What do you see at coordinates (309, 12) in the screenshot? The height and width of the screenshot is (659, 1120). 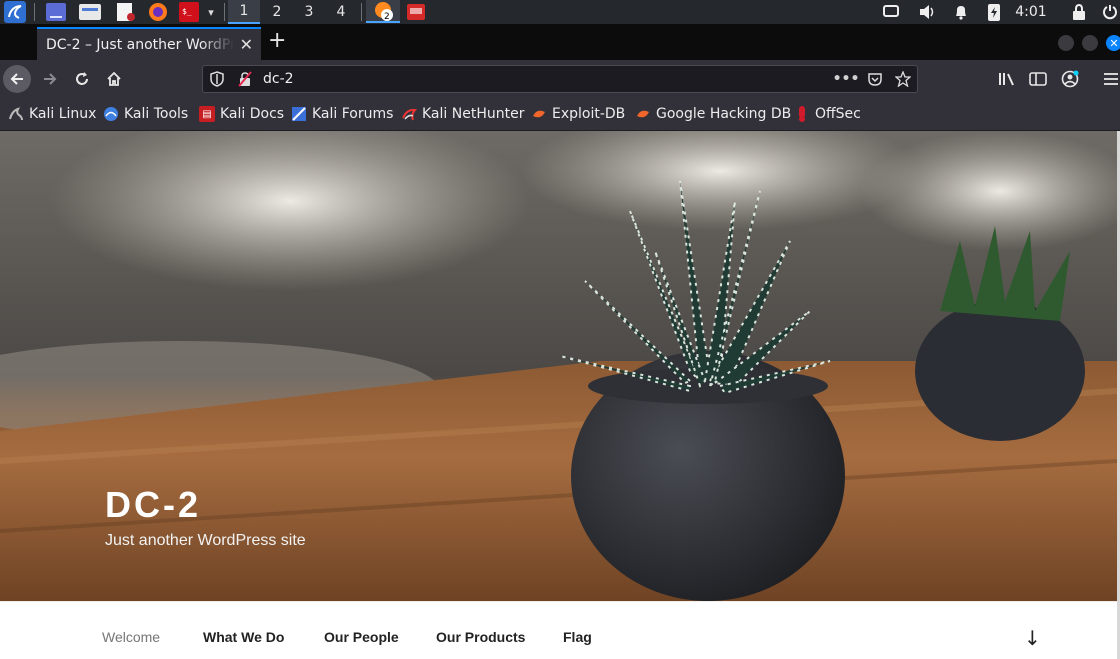 I see `workspace-3: 3` at bounding box center [309, 12].